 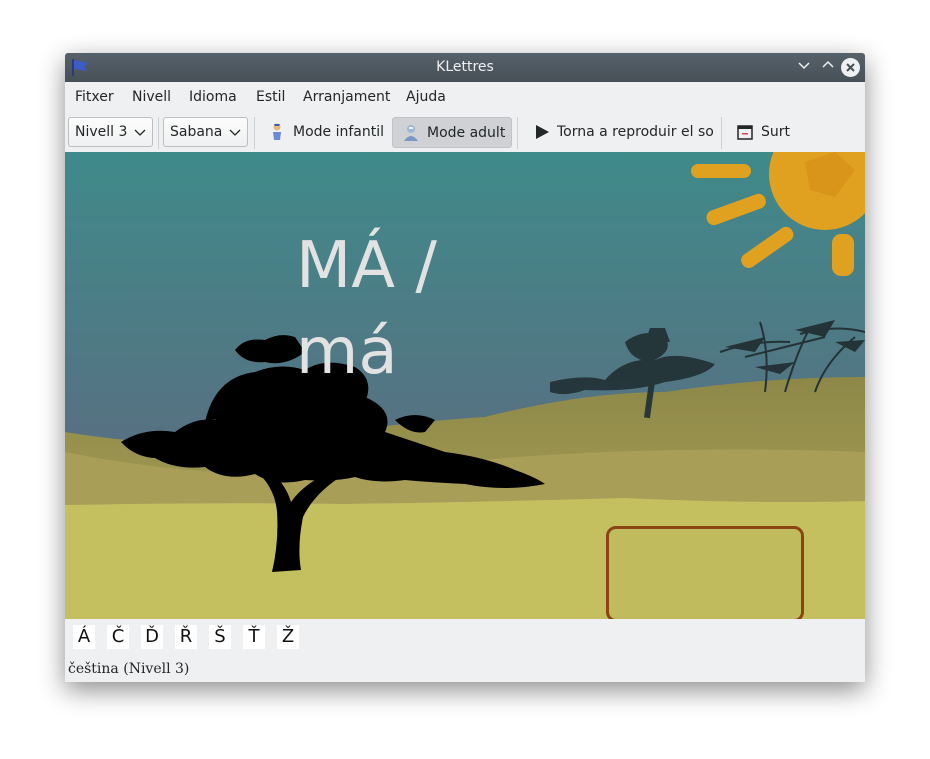 I want to click on target-word: MÁ / má, so click(x=381, y=309).